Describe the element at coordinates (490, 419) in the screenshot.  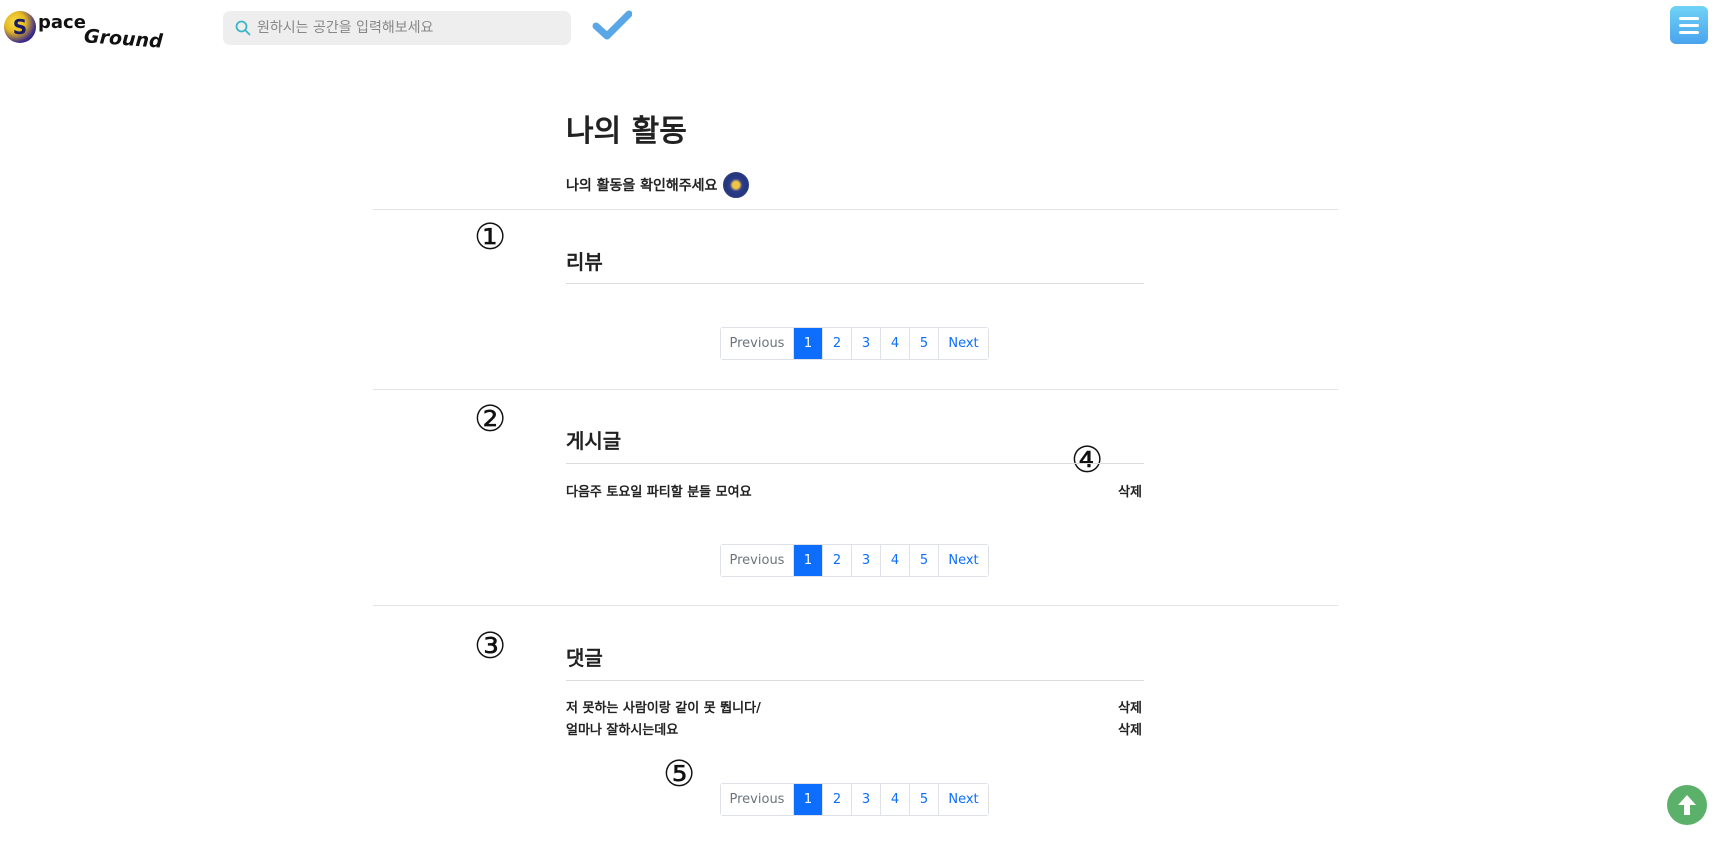
I see `marker-2: ②` at that location.